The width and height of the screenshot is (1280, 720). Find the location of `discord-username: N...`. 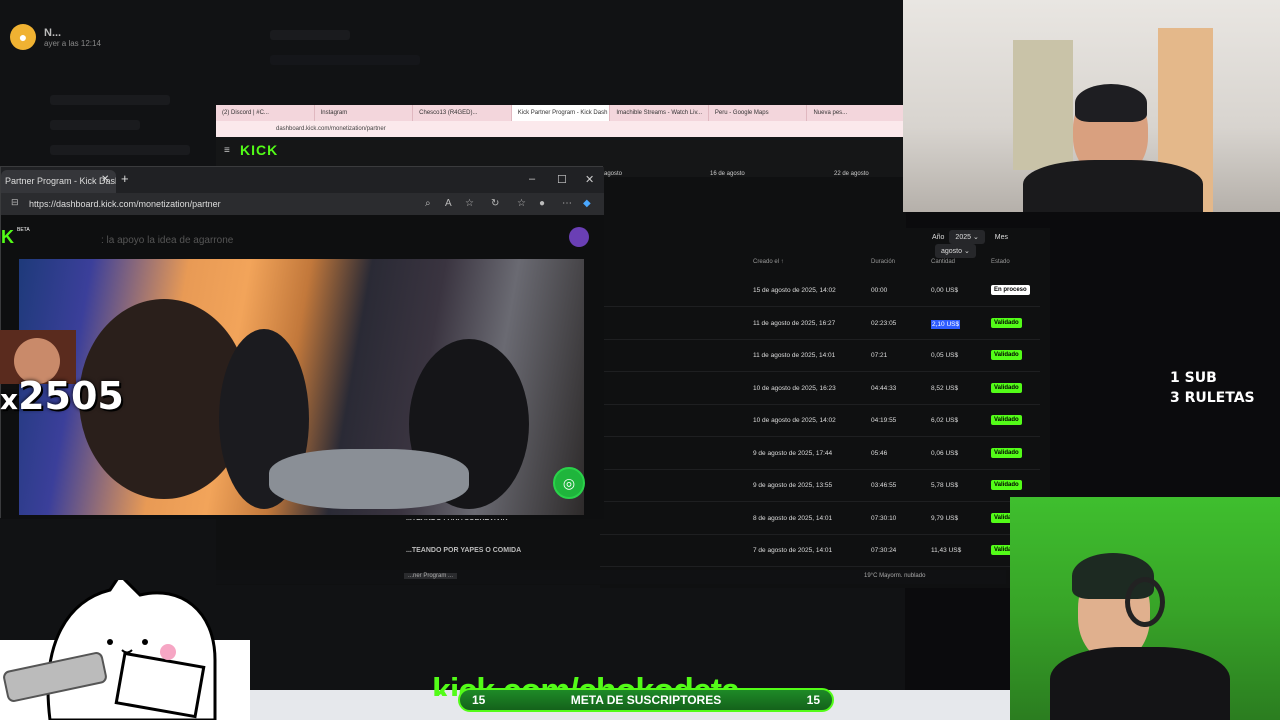

discord-username: N... is located at coordinates (72, 33).